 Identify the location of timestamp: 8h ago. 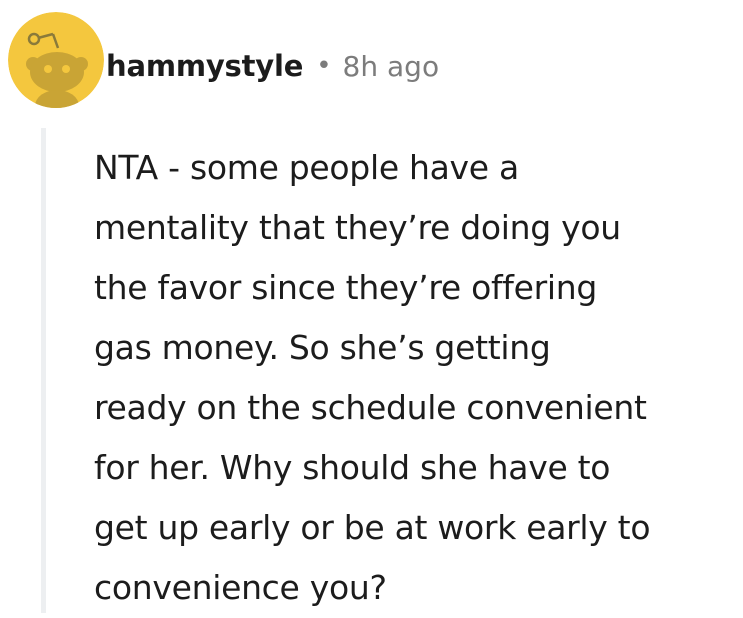
(391, 66).